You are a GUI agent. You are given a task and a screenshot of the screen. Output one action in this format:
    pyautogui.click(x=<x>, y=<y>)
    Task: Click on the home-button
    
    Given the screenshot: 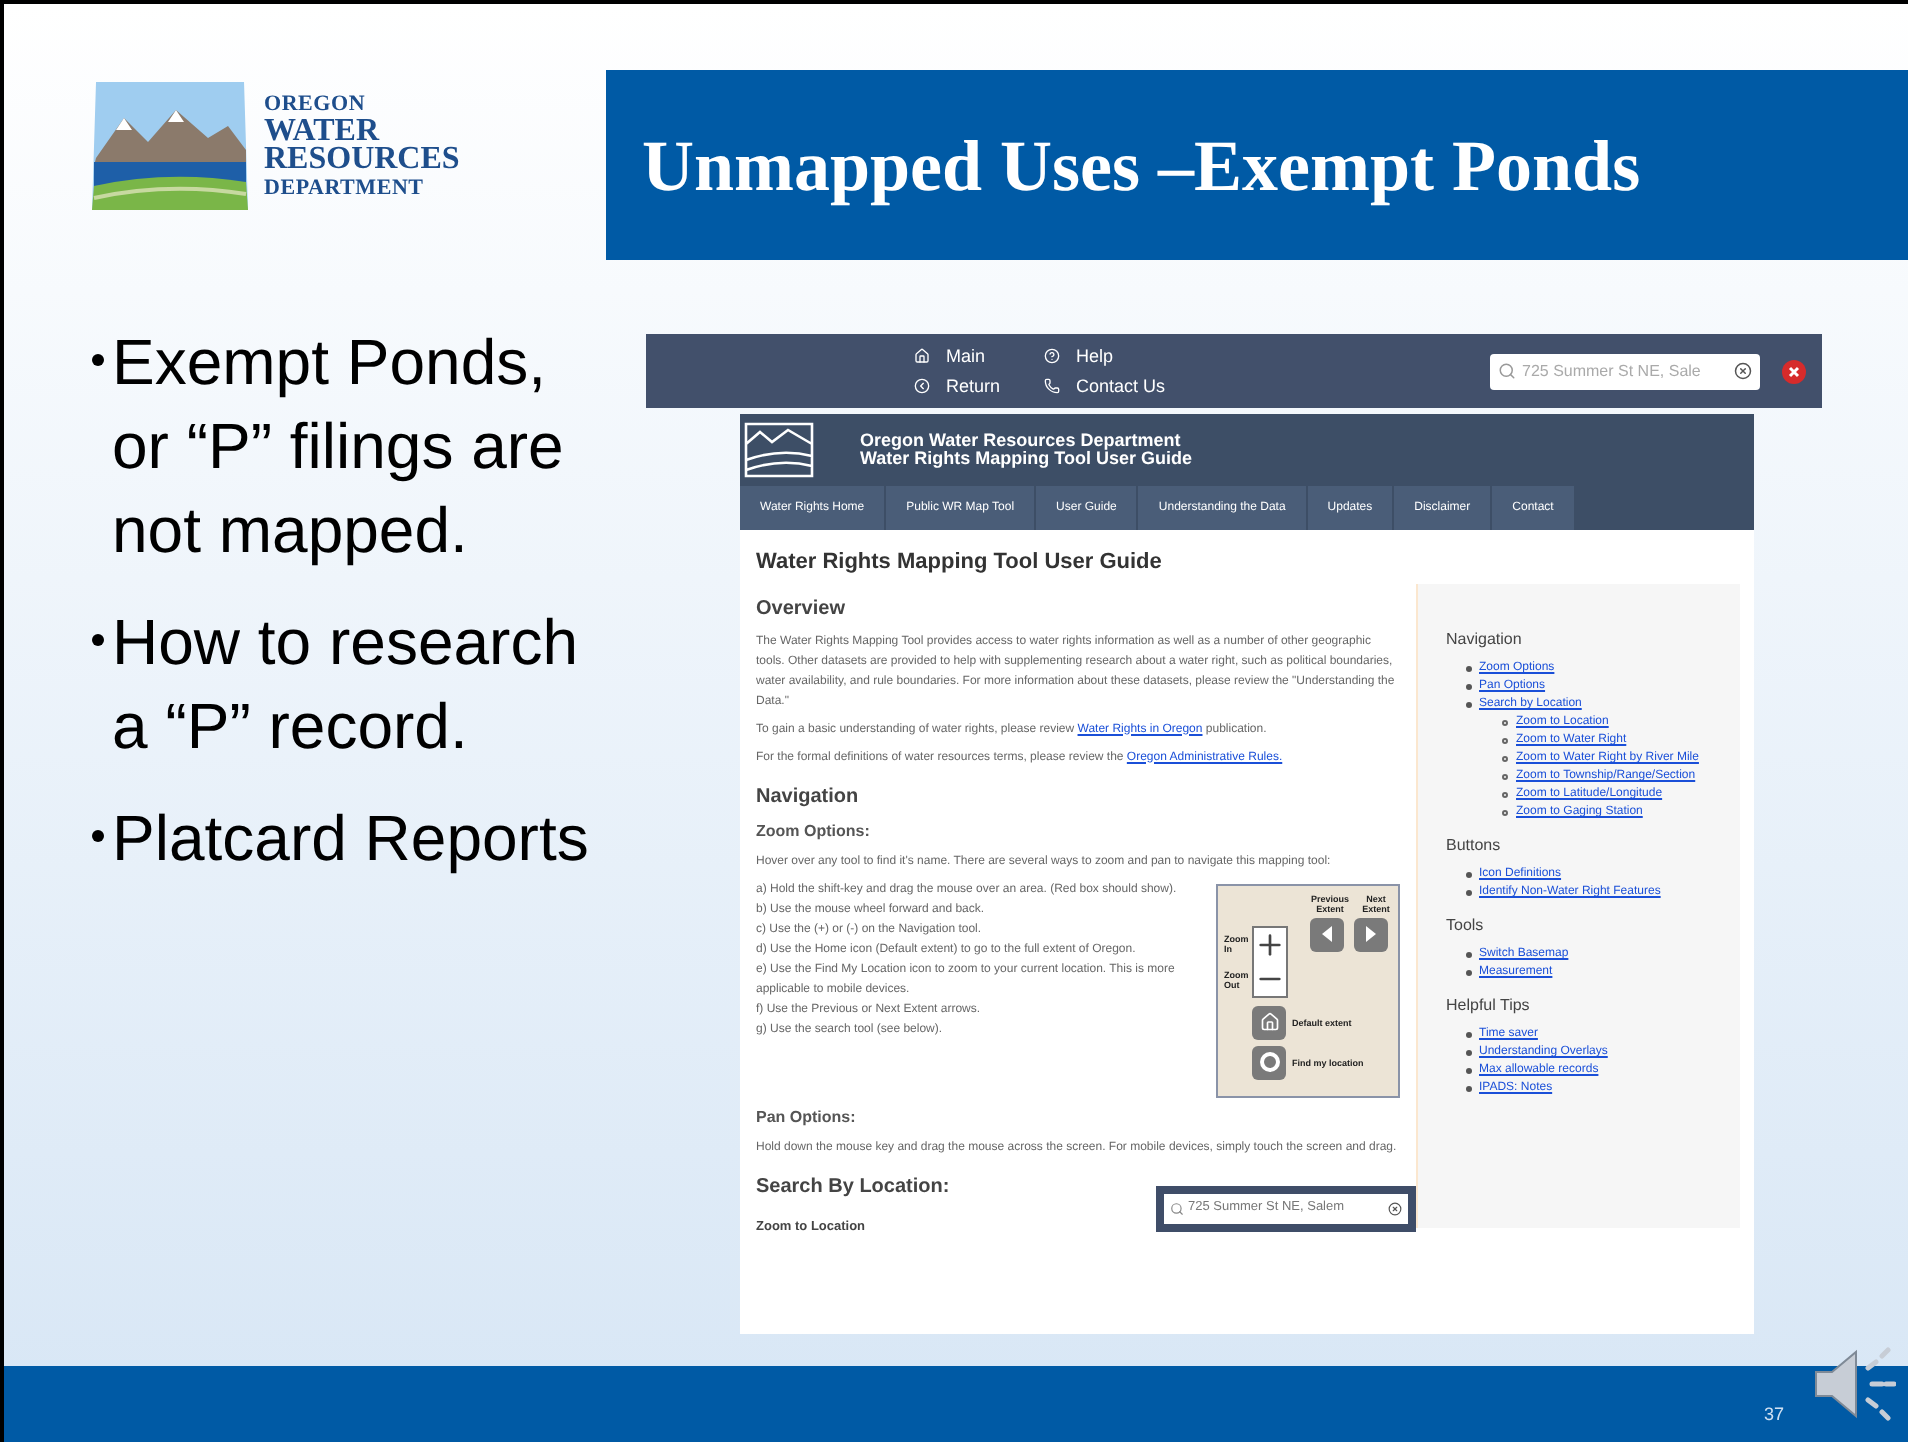 What is the action you would take?
    pyautogui.click(x=1269, y=1022)
    